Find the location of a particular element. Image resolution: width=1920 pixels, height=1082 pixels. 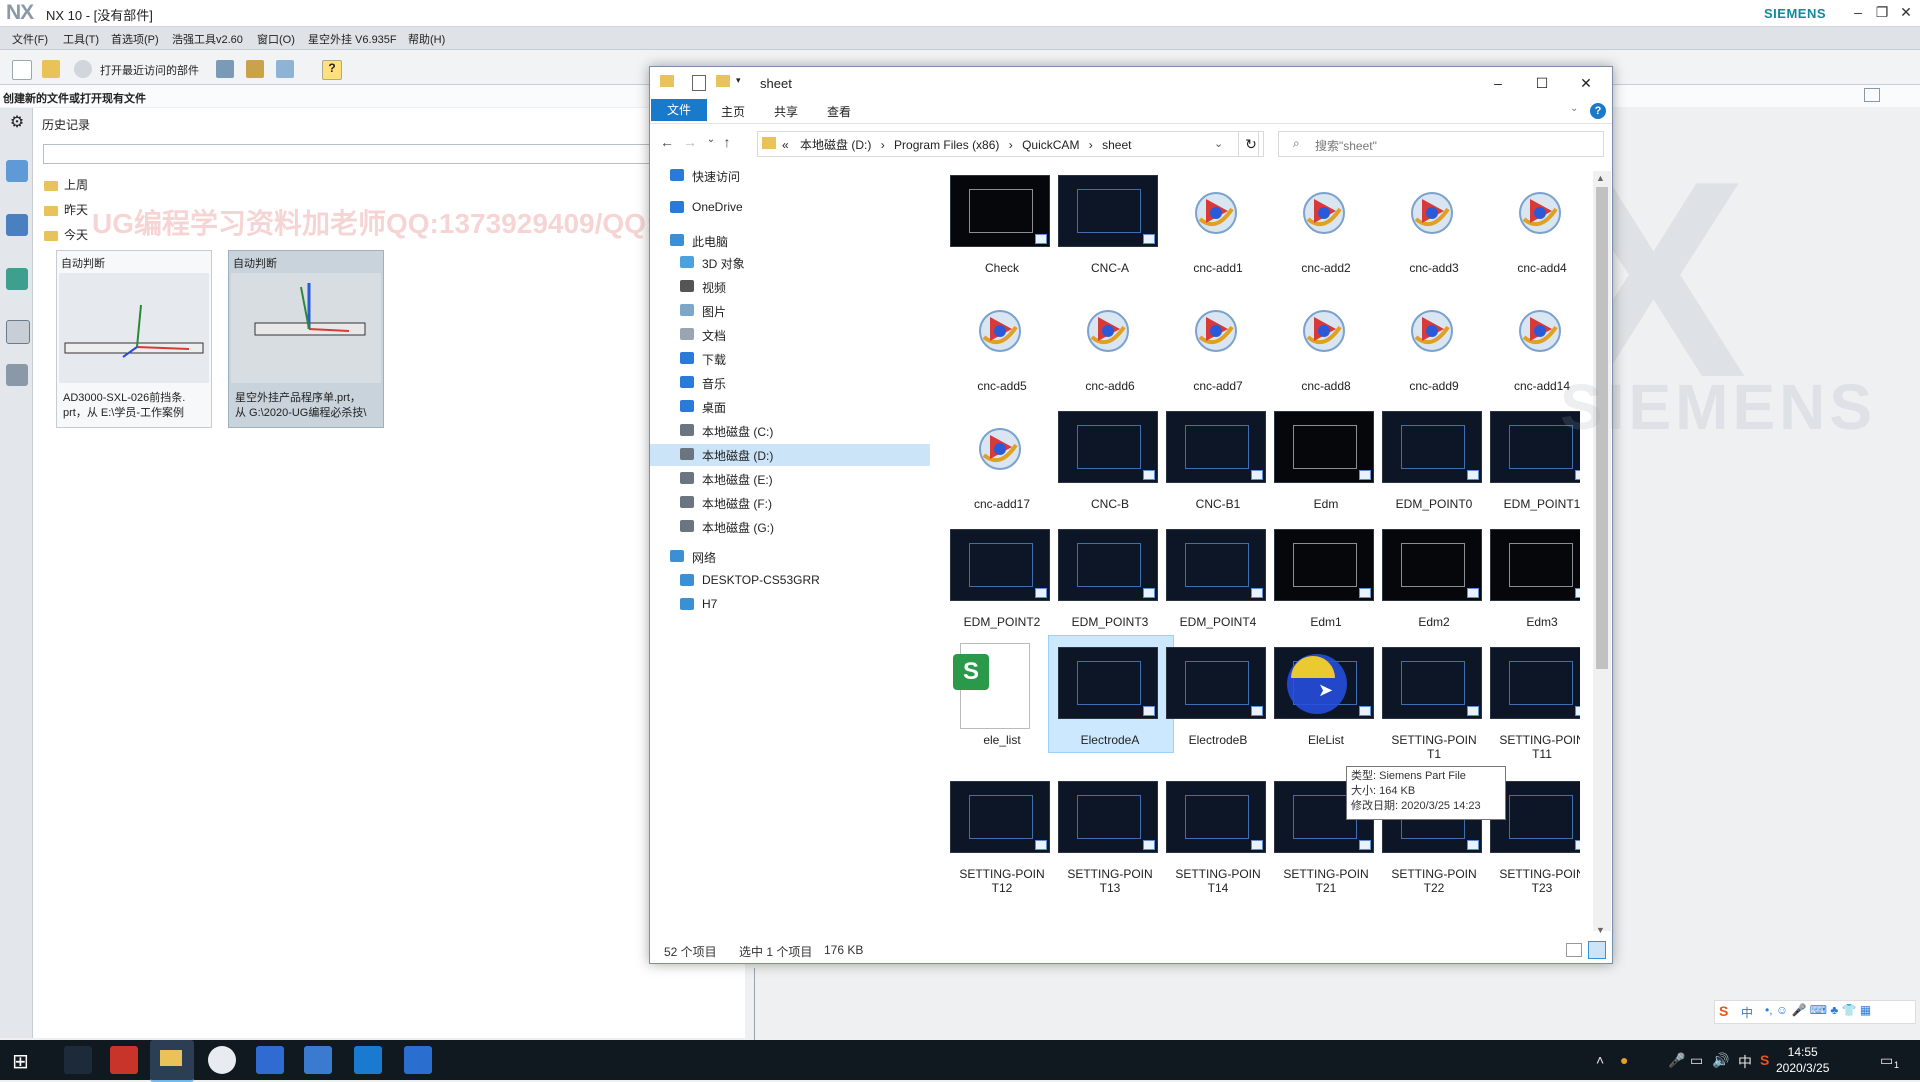

chevron-up-icon: ˄ is located at coordinates (1600, 1060).